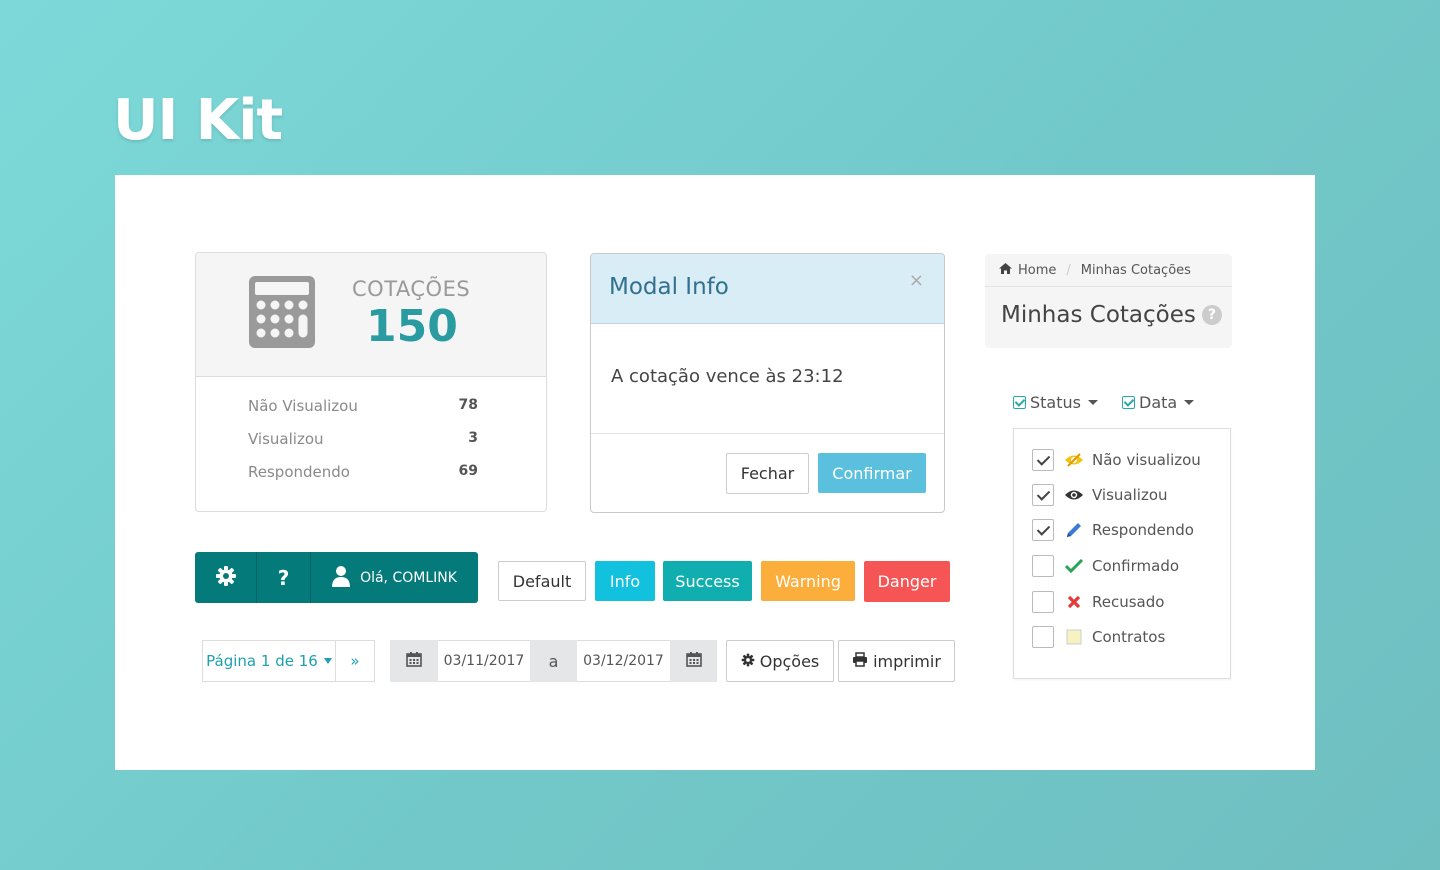 This screenshot has width=1440, height=870. Describe the element at coordinates (789, 661) in the screenshot. I see `options-label: Opções` at that location.